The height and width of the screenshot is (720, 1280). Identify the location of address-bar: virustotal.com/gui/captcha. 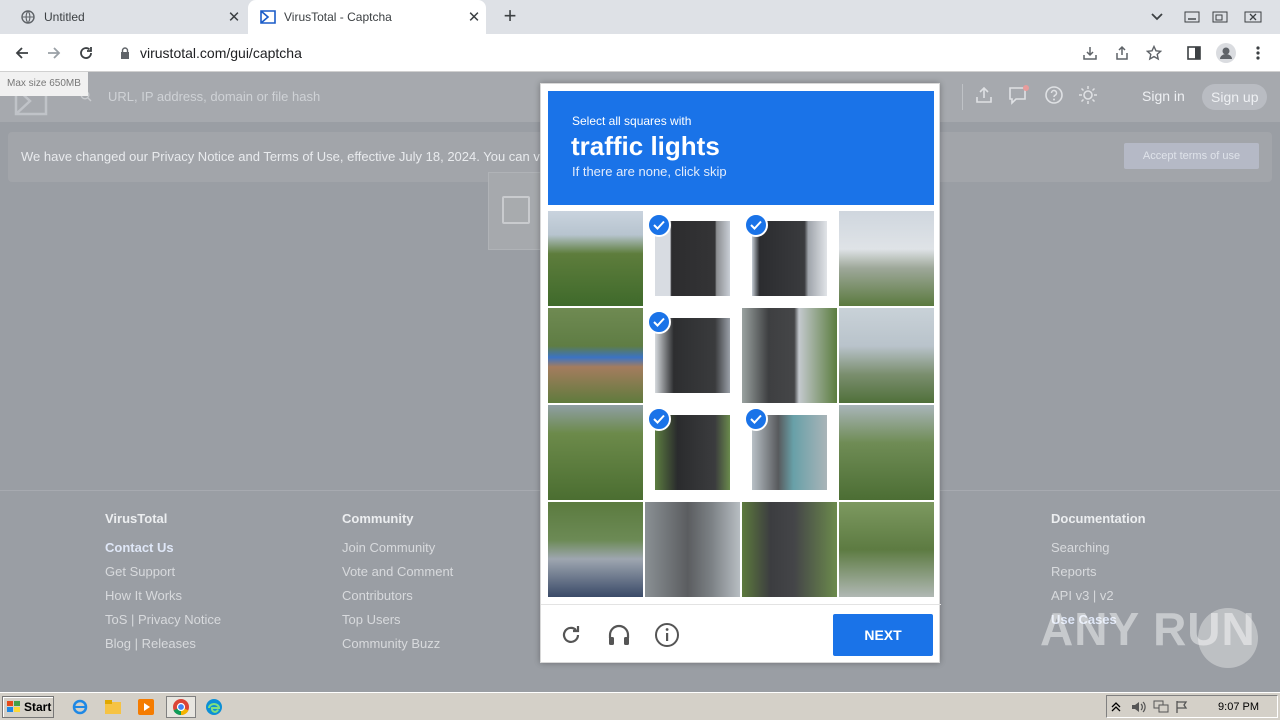
(640, 53).